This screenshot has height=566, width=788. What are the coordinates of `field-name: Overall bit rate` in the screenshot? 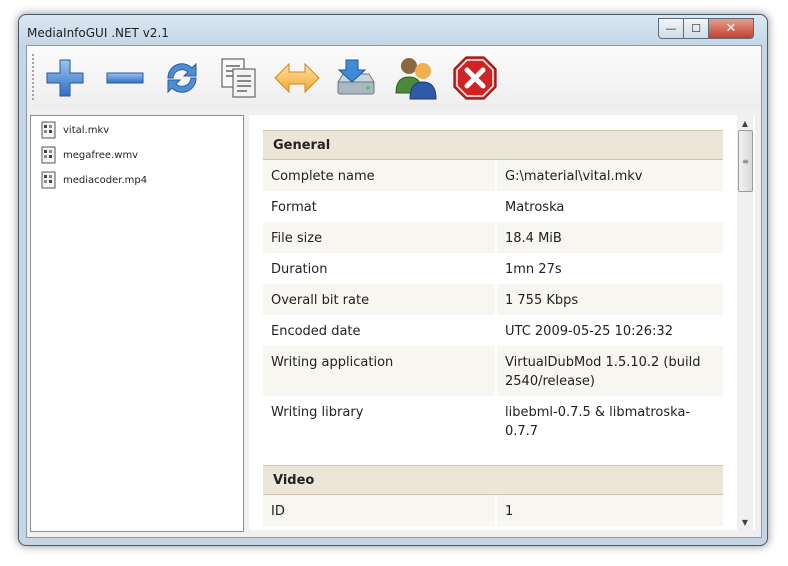 It's located at (379, 299).